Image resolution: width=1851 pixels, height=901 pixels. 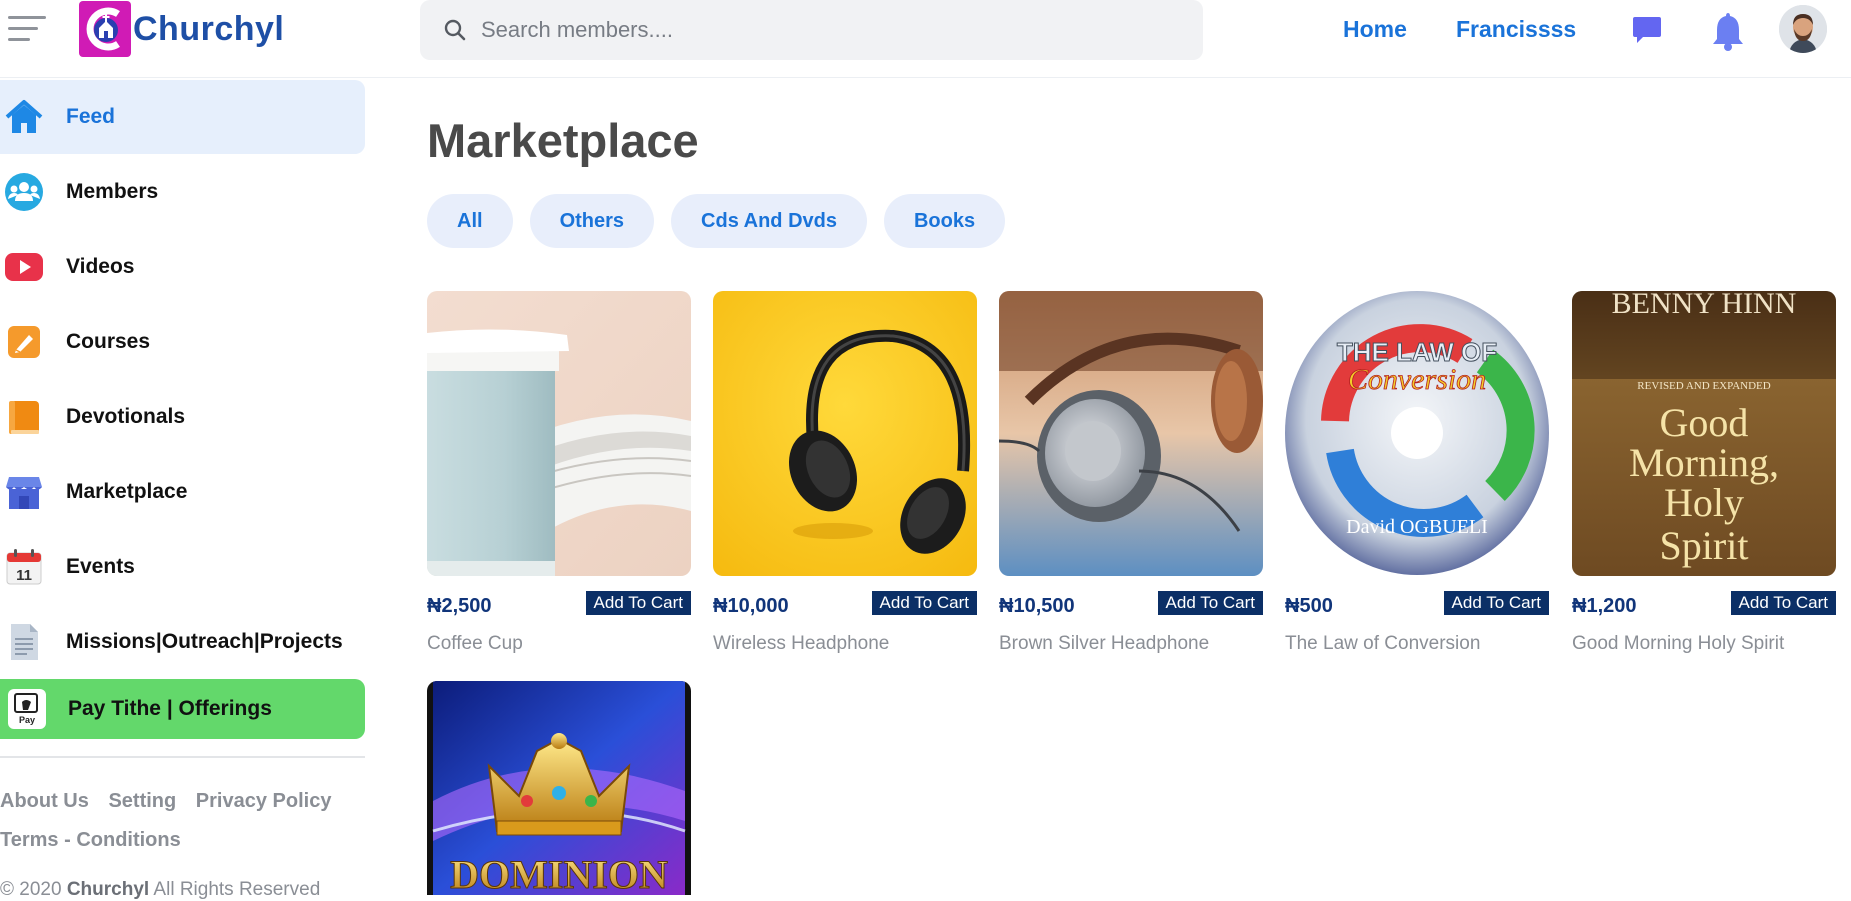 I want to click on sidebar-item-label: Feed, so click(x=91, y=116).